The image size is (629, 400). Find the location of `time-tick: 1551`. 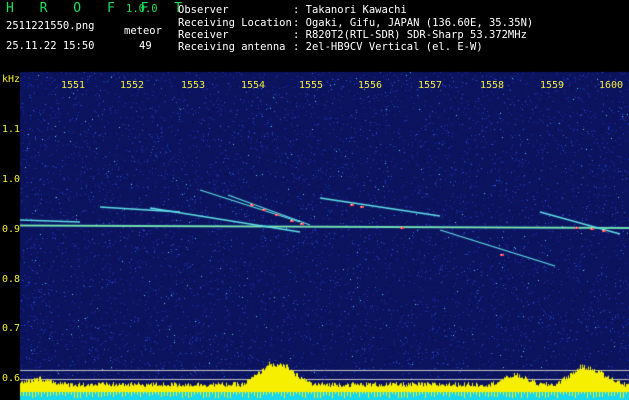

time-tick: 1551 is located at coordinates (73, 85).